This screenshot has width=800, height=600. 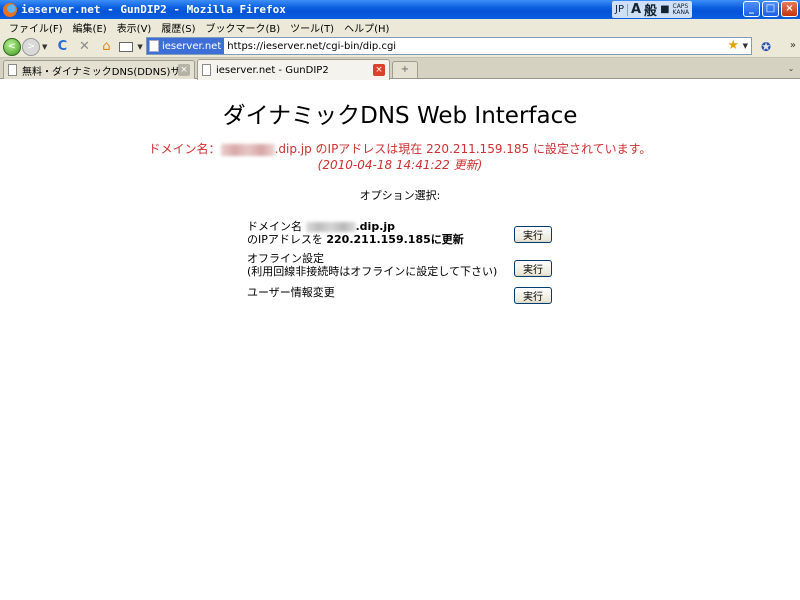 What do you see at coordinates (745, 46) in the screenshot?
I see `url-dropdown-icon: ▼` at bounding box center [745, 46].